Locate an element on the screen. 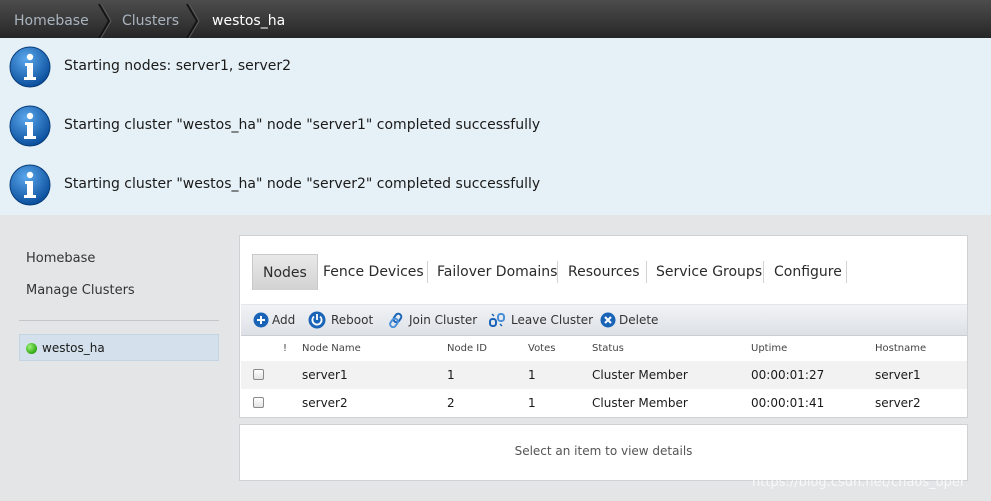  cell-uptime: 00:00:01:27 is located at coordinates (788, 375).